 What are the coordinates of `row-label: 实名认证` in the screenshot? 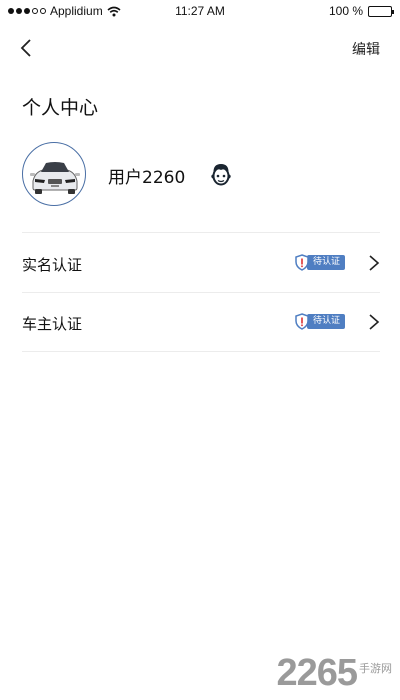 It's located at (52, 265).